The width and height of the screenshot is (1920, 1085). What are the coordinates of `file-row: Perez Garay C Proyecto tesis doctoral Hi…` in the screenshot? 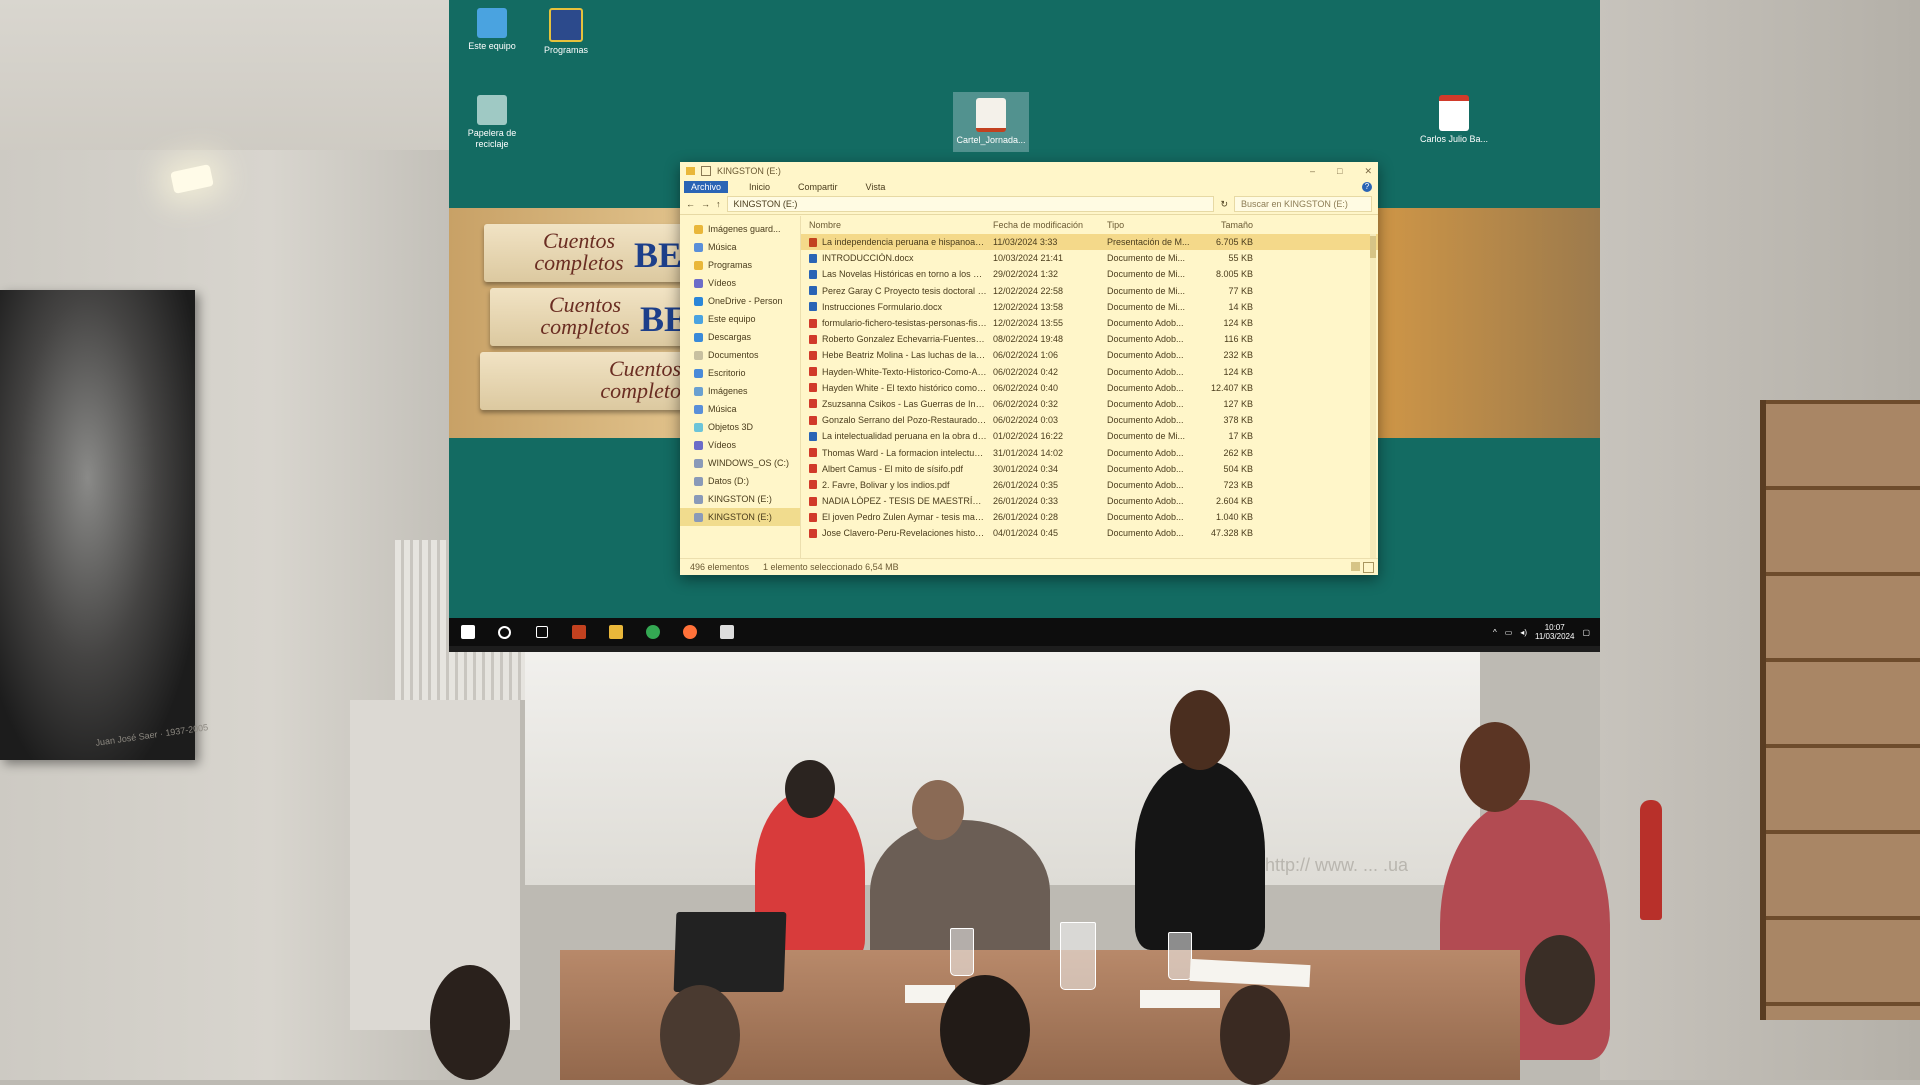 It's located at (1089, 291).